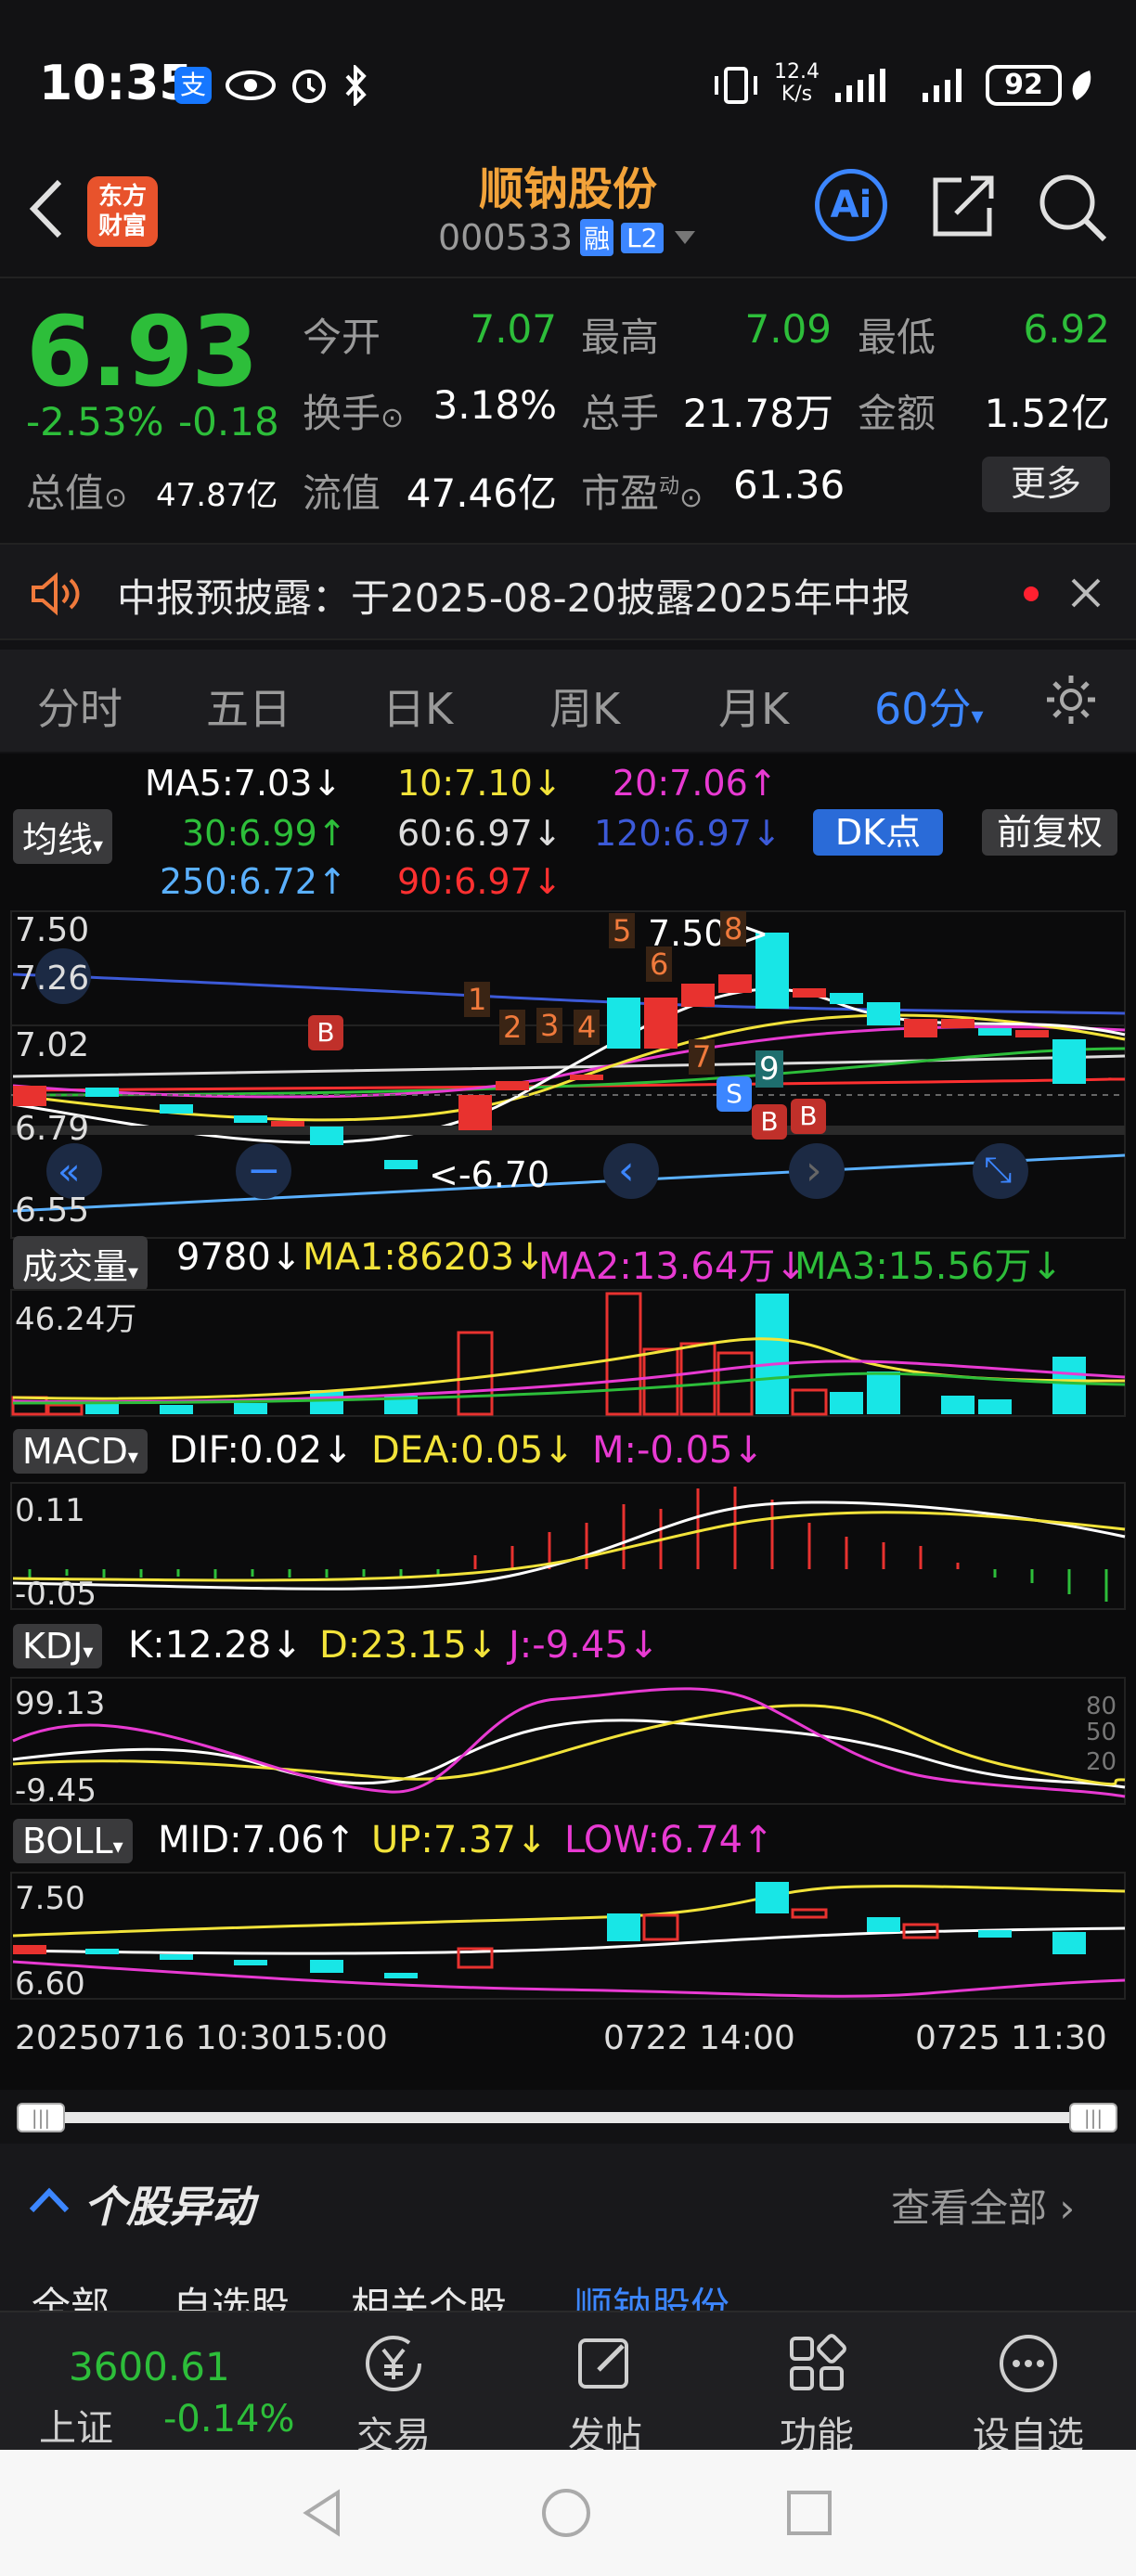  I want to click on function-grid-icon, so click(818, 2362).